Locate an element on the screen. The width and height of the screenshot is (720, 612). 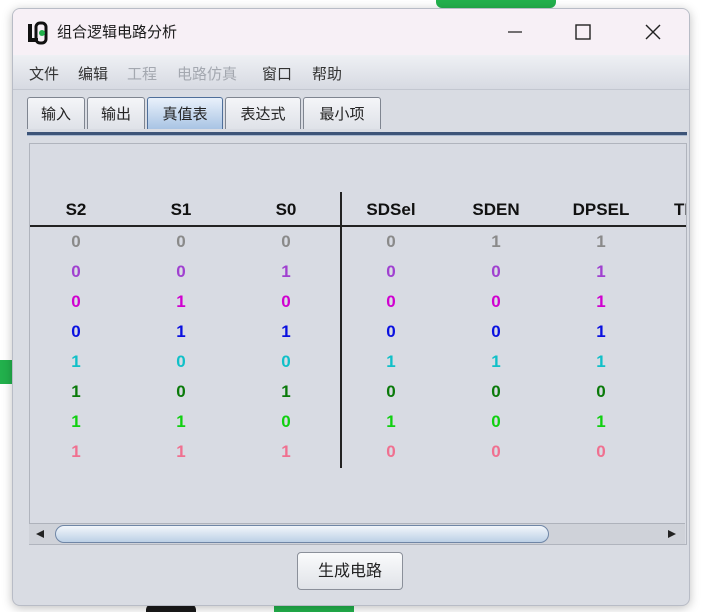
menu-window: 窗口 is located at coordinates (277, 73).